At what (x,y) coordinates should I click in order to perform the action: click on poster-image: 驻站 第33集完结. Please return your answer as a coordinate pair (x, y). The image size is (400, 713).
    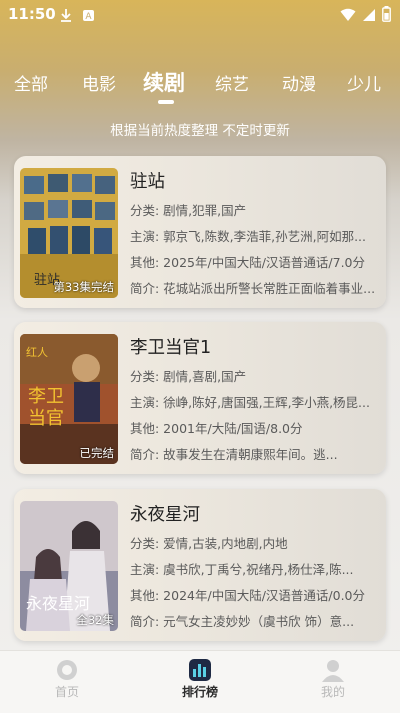
    Looking at the image, I should click on (69, 233).